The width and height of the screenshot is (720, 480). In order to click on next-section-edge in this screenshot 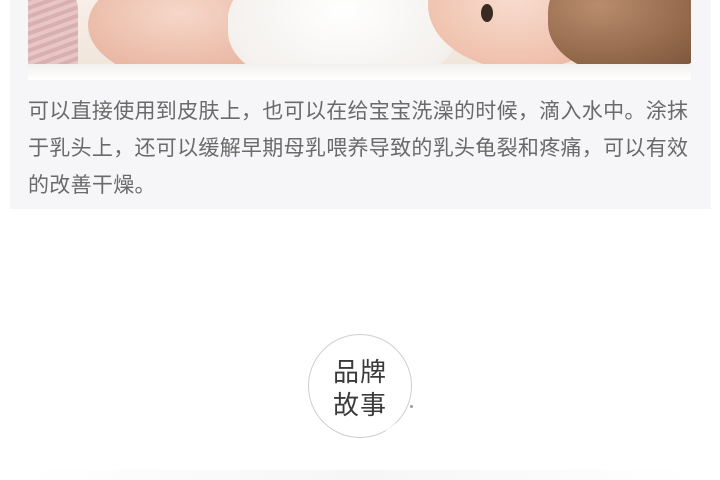, I will do `click(360, 475)`.